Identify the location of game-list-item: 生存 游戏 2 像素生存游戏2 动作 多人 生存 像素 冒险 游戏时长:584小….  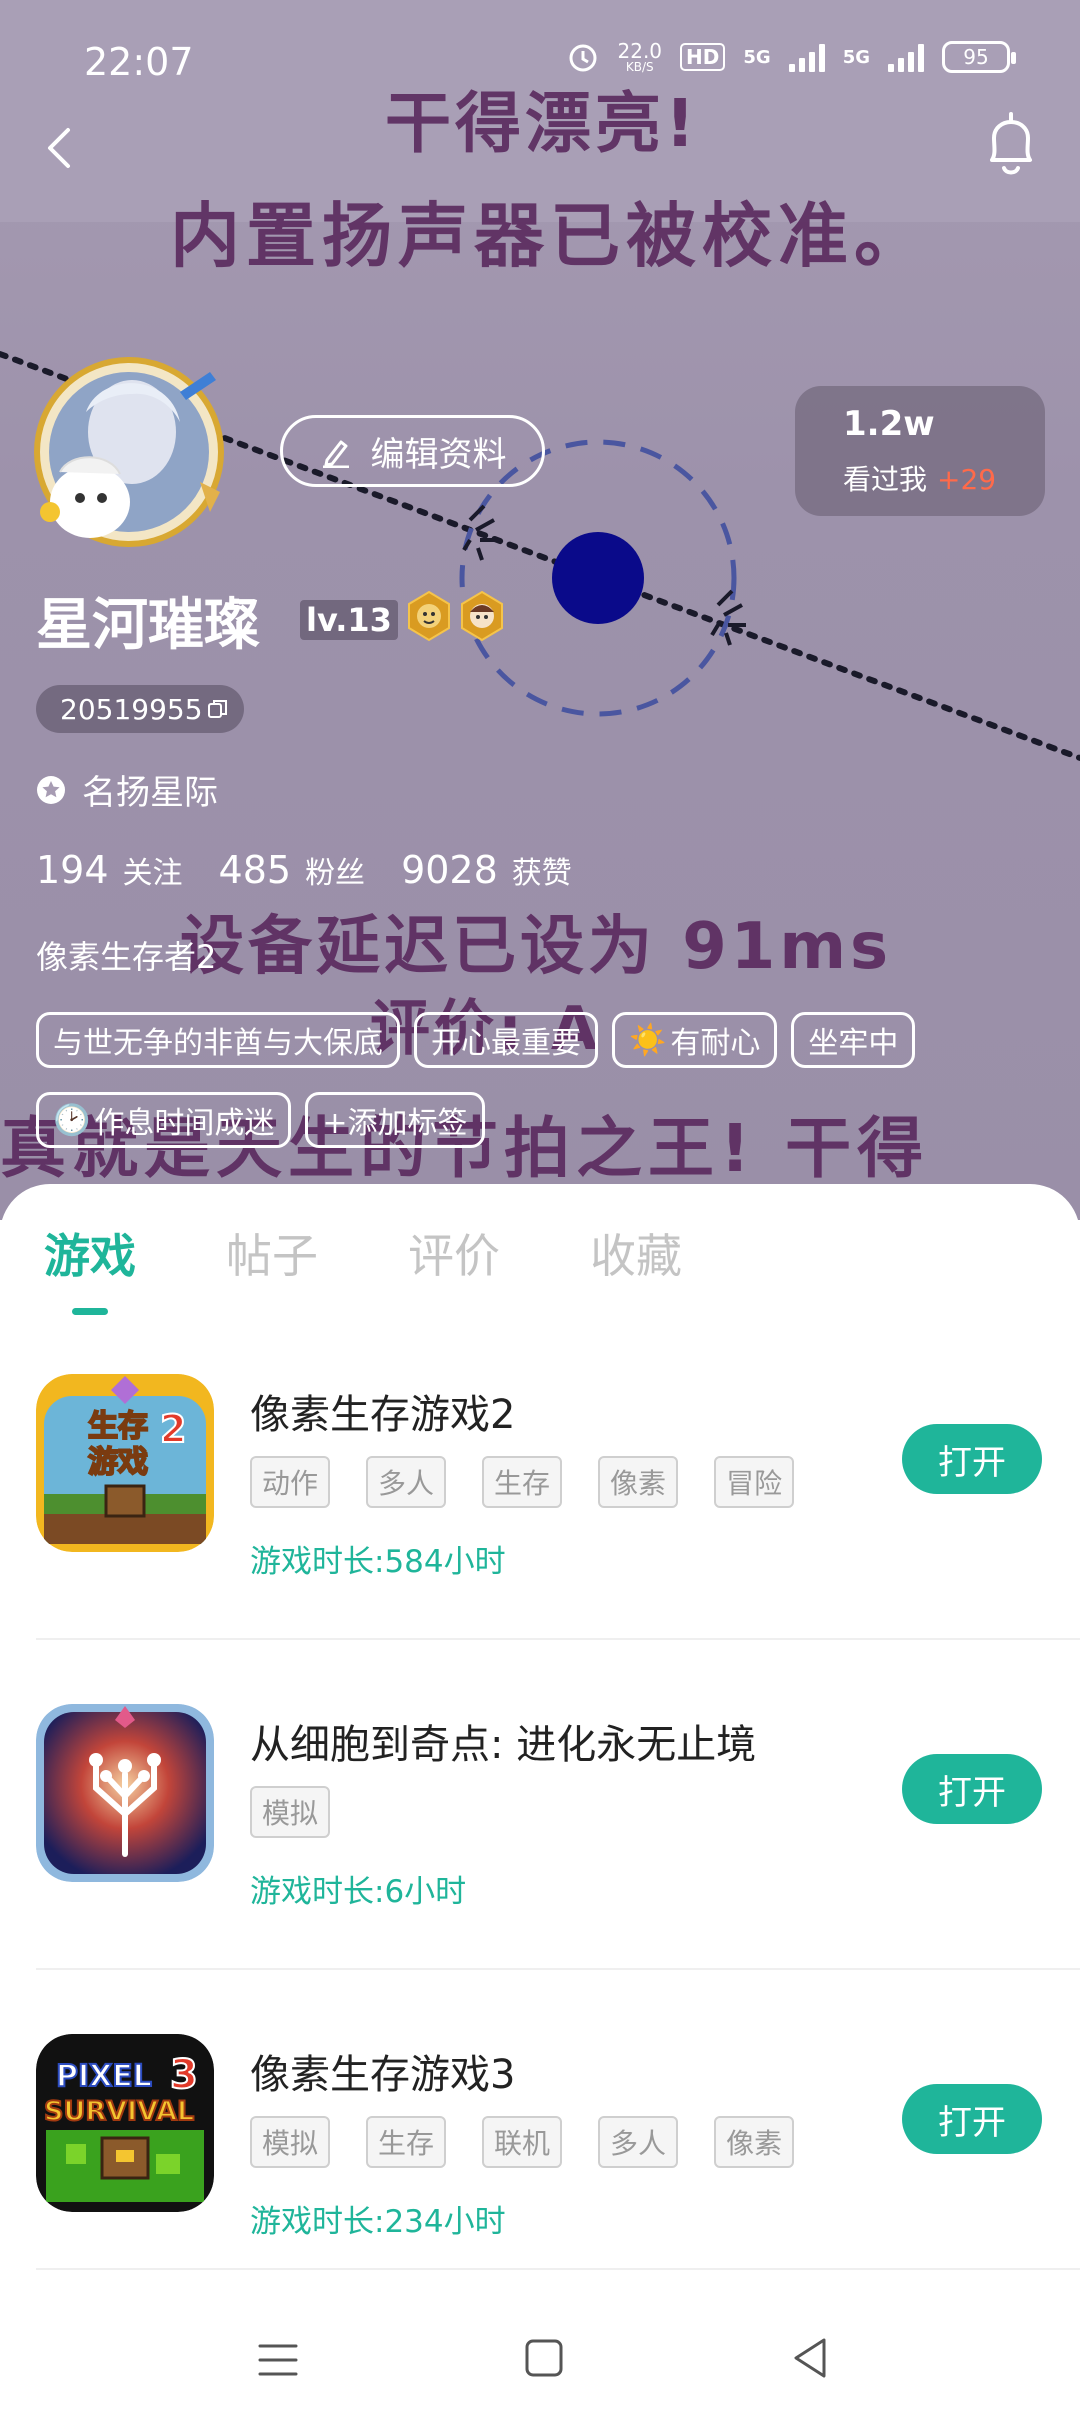
(540, 1502).